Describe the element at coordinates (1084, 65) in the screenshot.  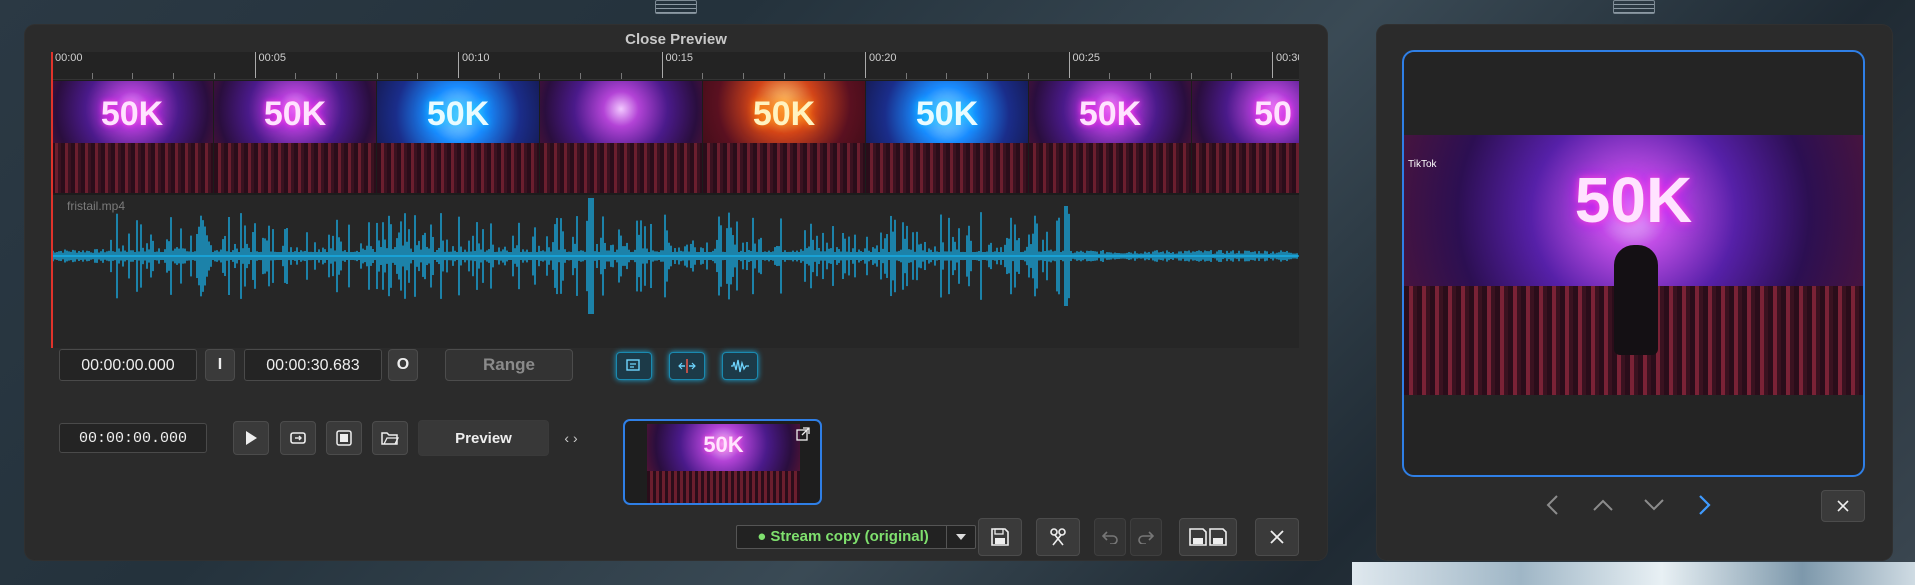
I see `ruler-tick-label: 00:25` at that location.